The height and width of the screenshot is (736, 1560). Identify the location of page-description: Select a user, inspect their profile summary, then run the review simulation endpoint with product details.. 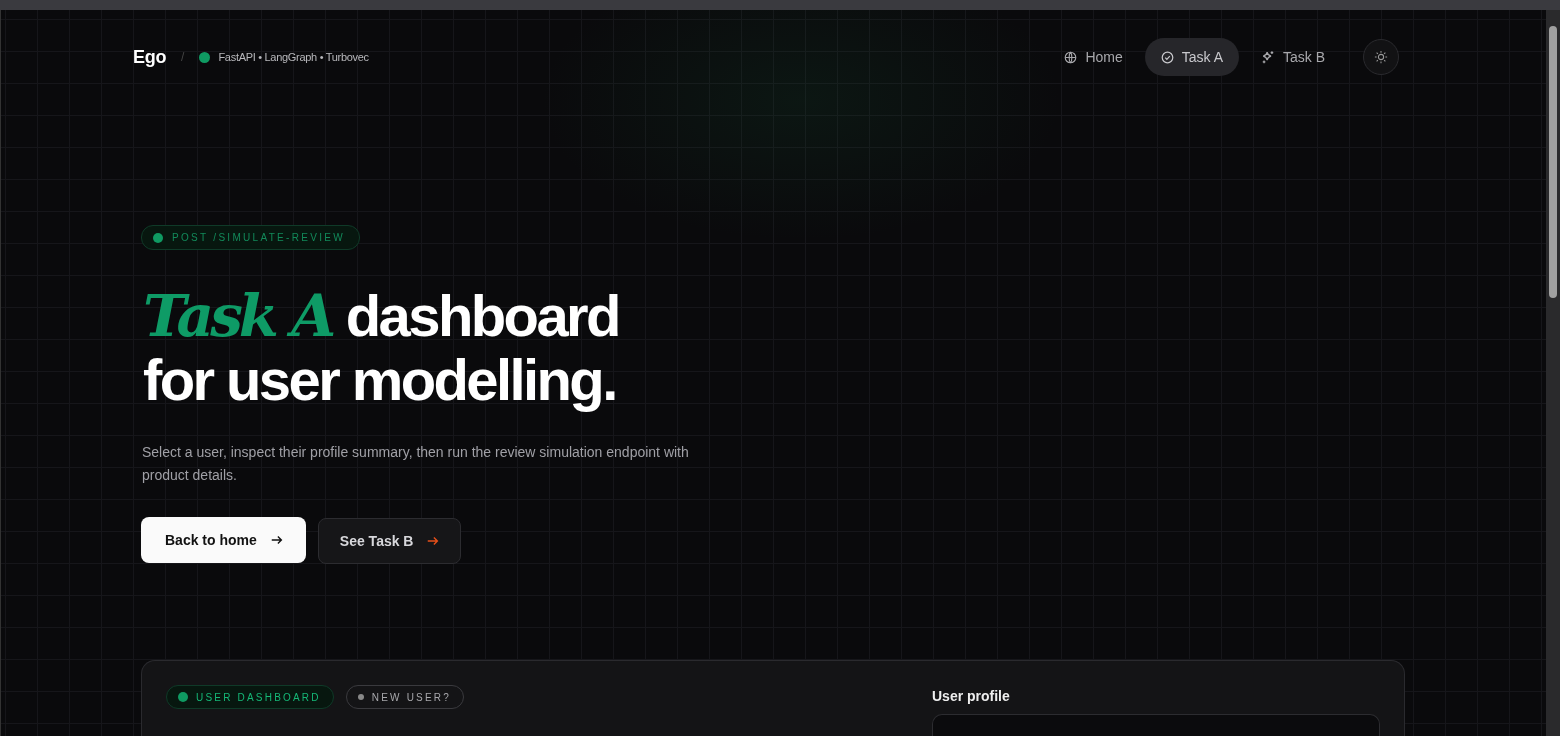
(416, 464).